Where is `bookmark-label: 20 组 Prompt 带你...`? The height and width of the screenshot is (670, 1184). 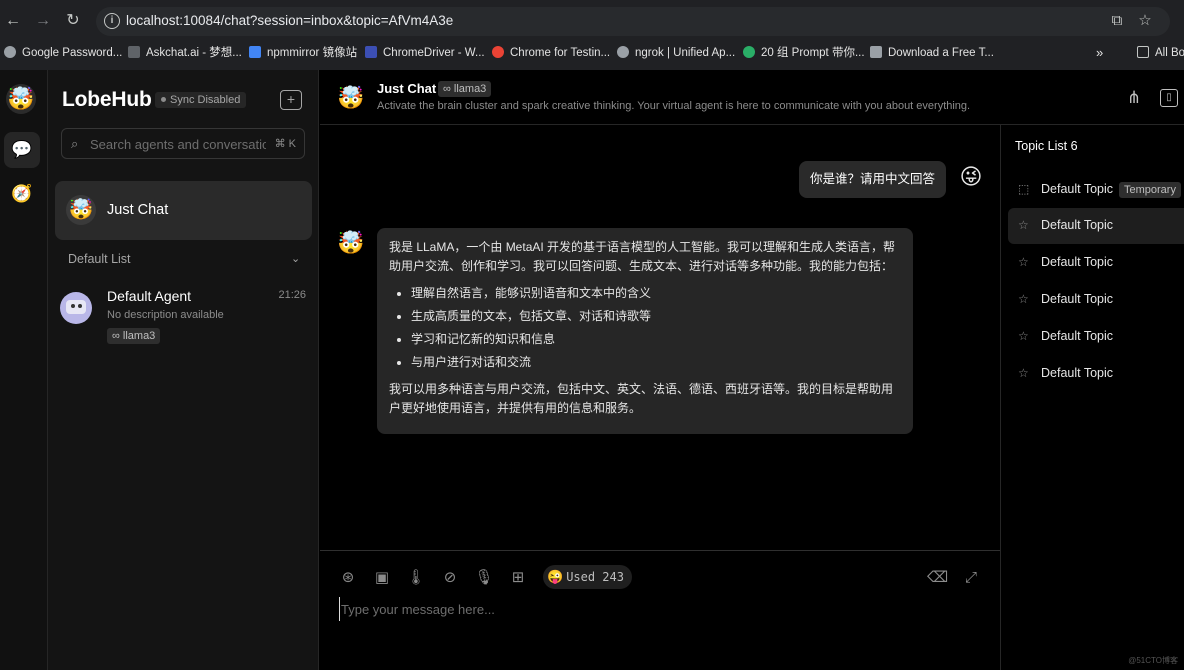
bookmark-label: 20 组 Prompt 带你... is located at coordinates (813, 53).